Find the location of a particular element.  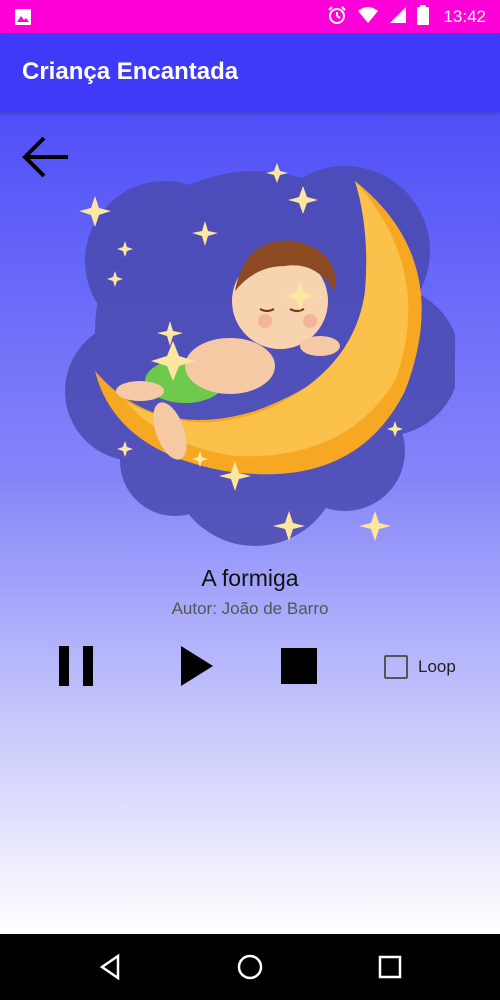

pause-button is located at coordinates (77, 666).